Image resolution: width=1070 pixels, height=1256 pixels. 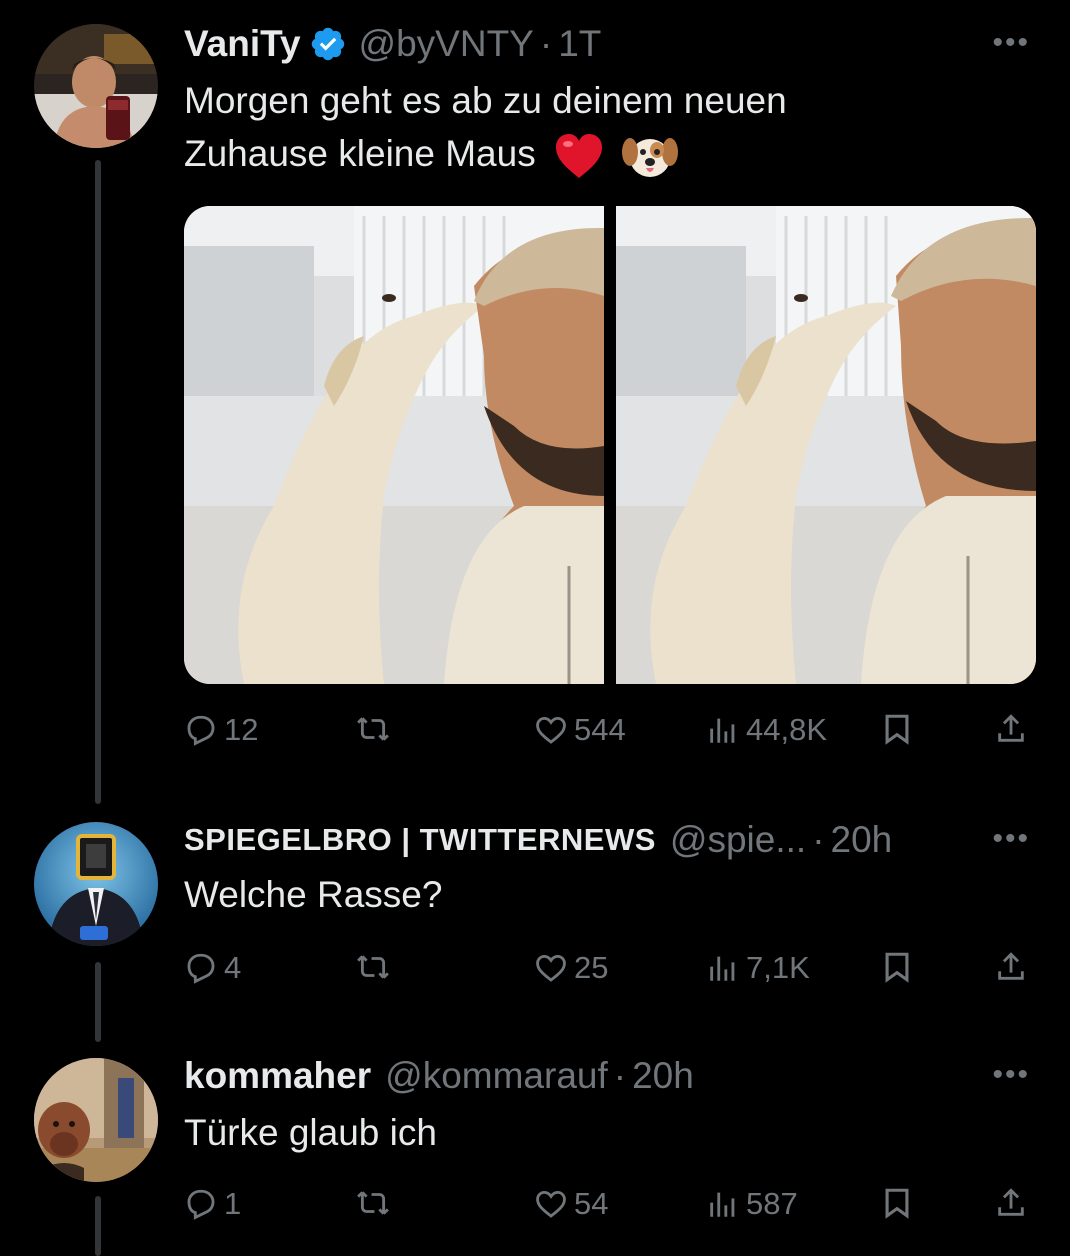 What do you see at coordinates (446, 44) in the screenshot?
I see `handle: @byVNTY` at bounding box center [446, 44].